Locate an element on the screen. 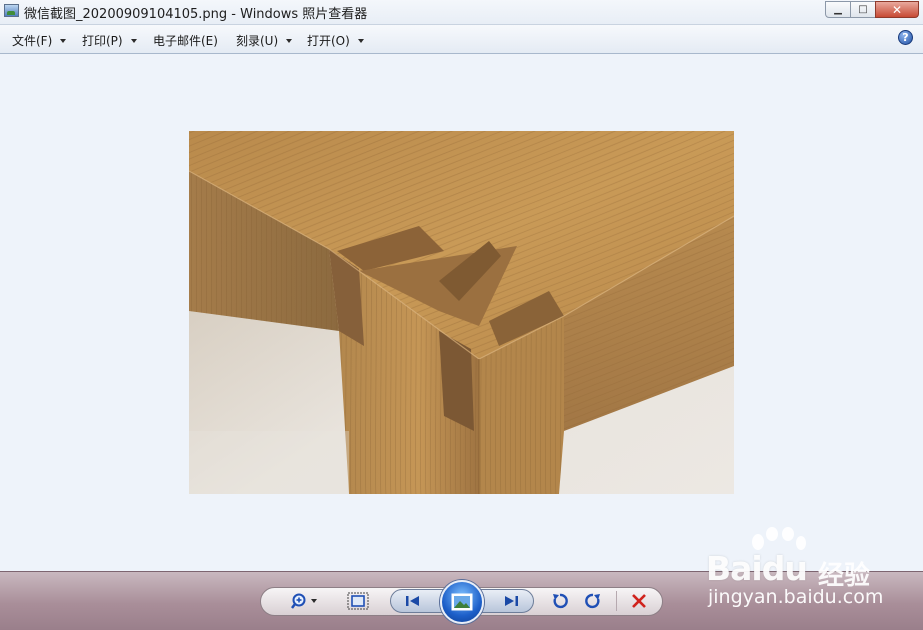 This screenshot has height=630, width=923. menu-burn: 刻录(U) is located at coordinates (264, 40).